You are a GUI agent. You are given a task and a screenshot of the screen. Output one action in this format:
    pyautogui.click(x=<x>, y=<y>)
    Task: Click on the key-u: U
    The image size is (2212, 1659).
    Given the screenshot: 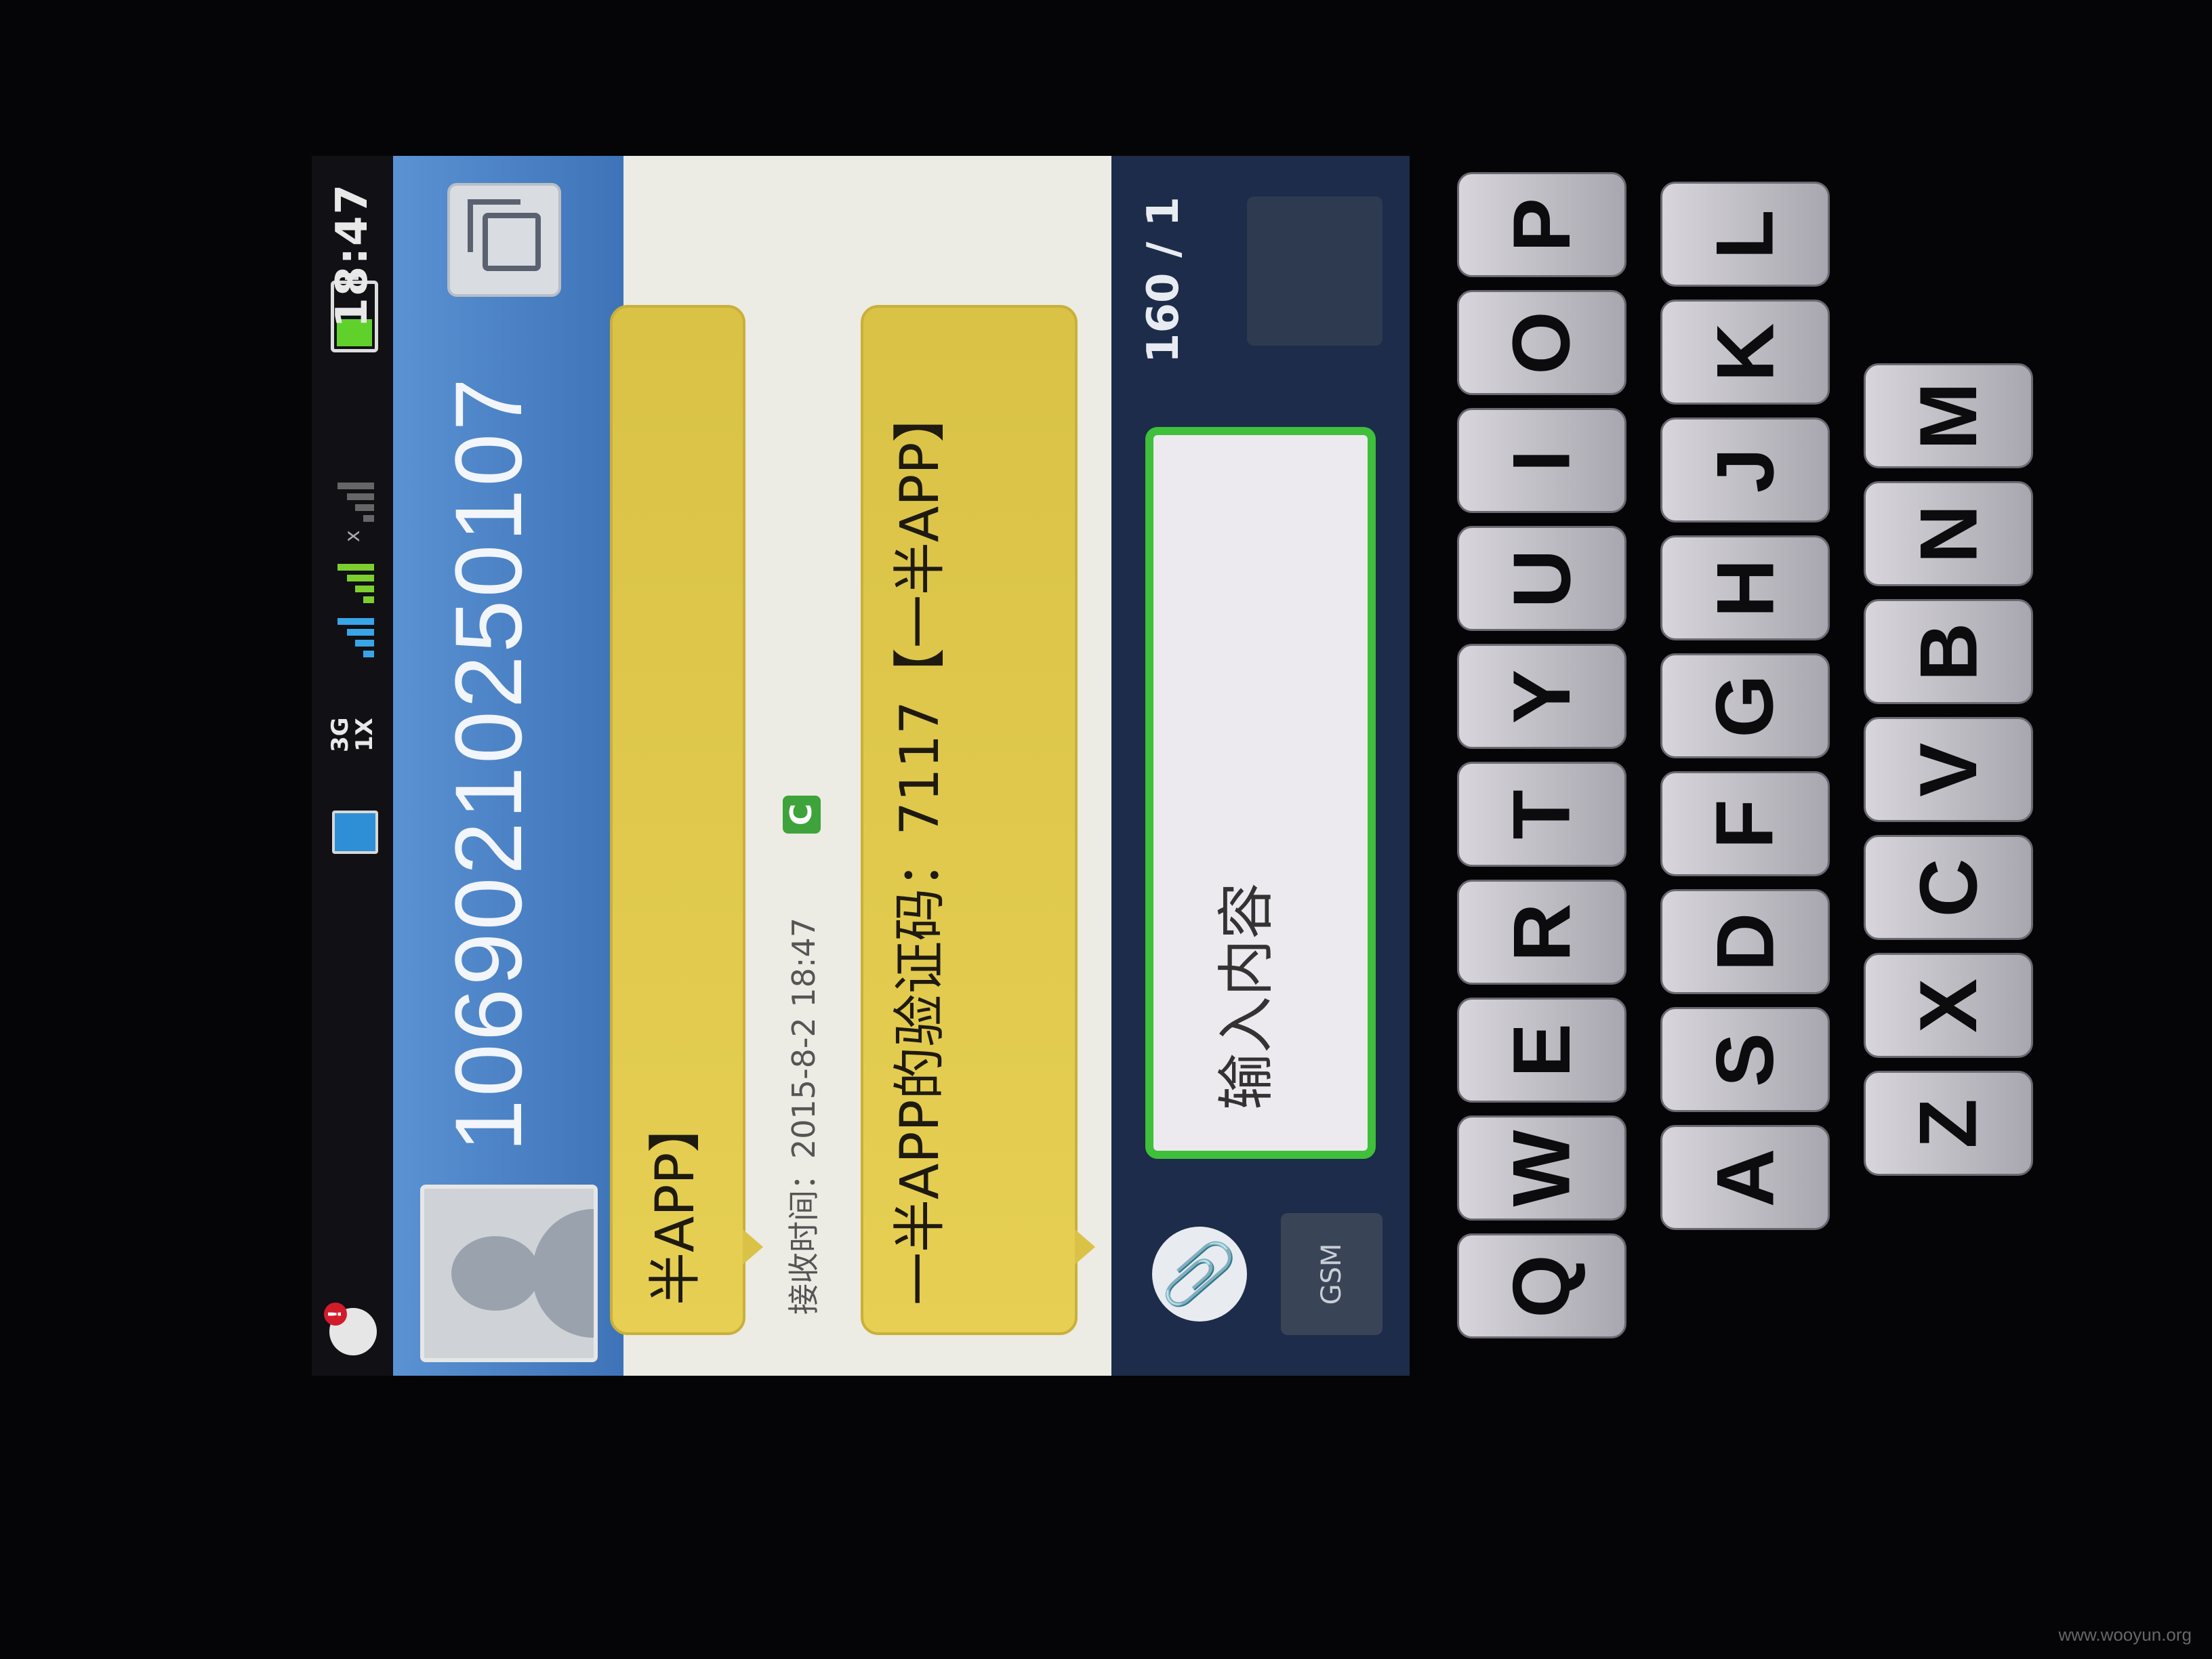 What is the action you would take?
    pyautogui.click(x=1541, y=578)
    